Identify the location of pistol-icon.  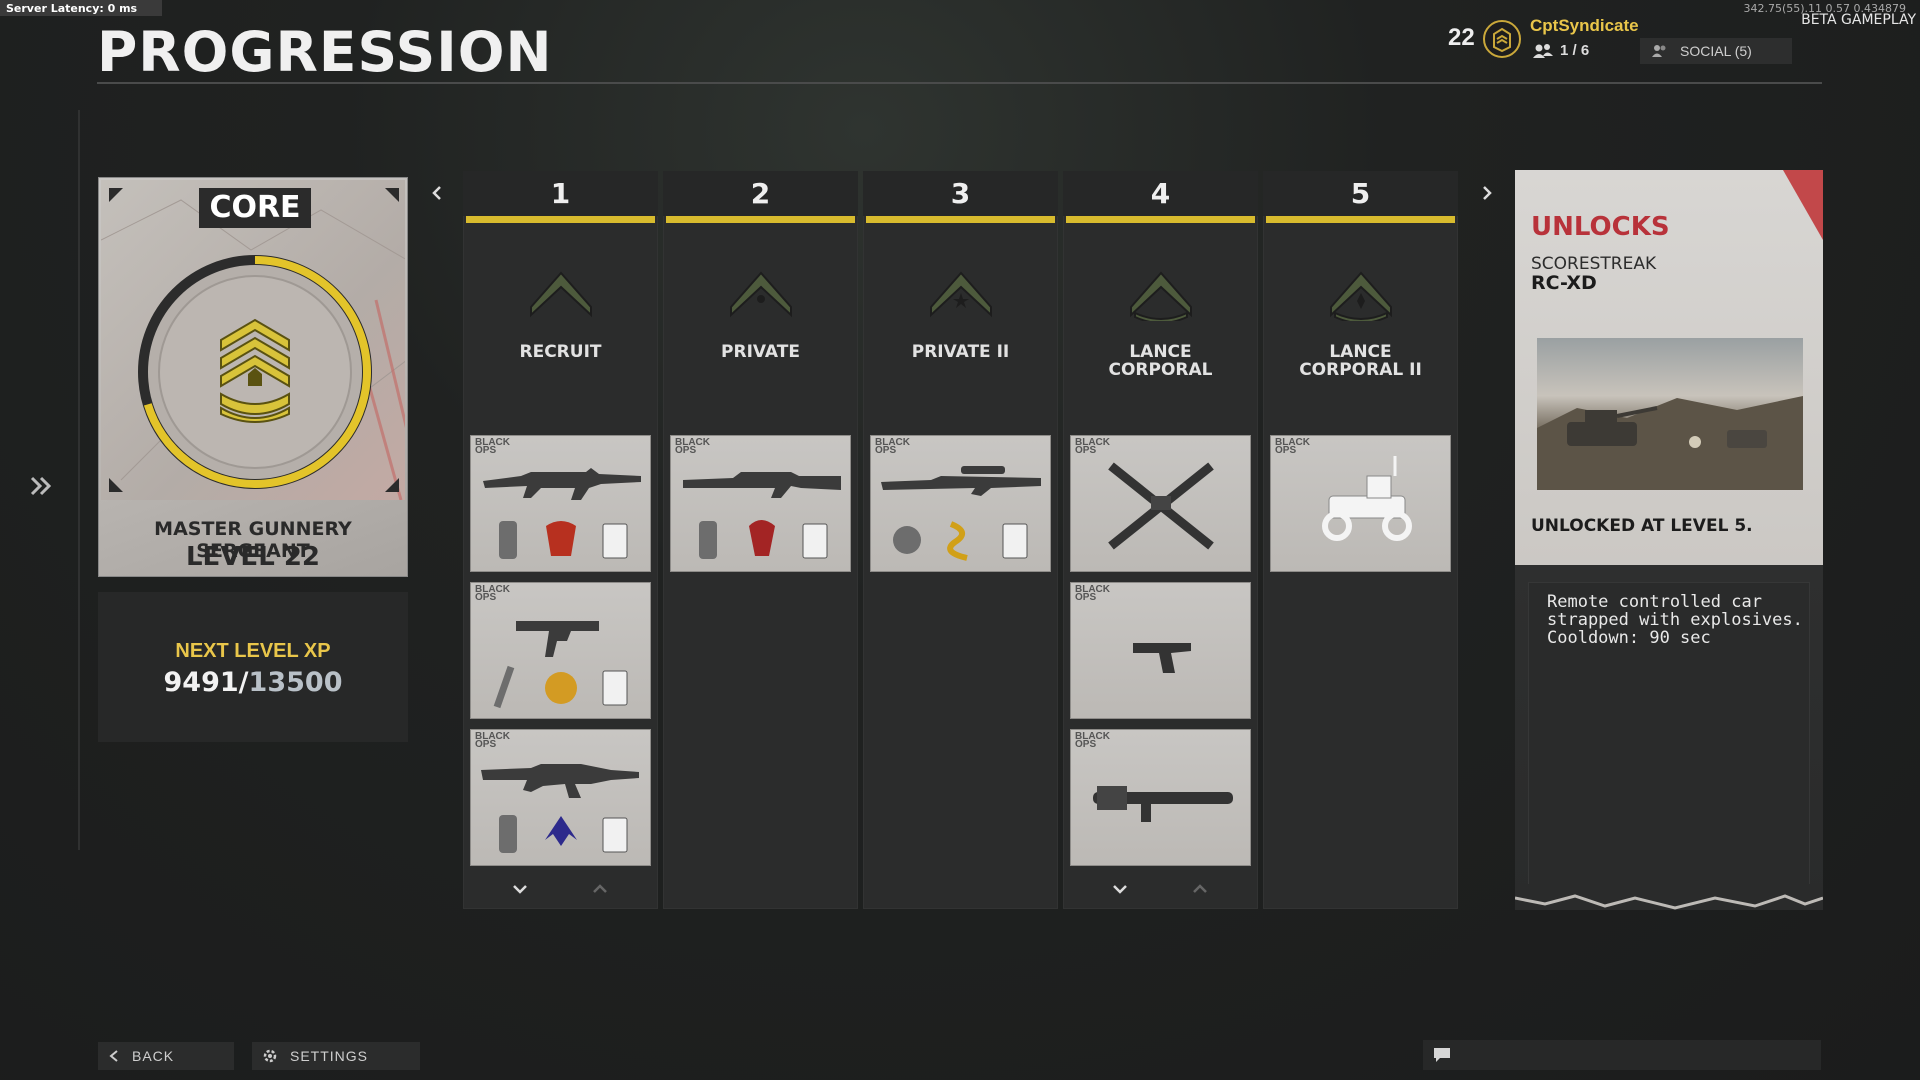
(1162, 658).